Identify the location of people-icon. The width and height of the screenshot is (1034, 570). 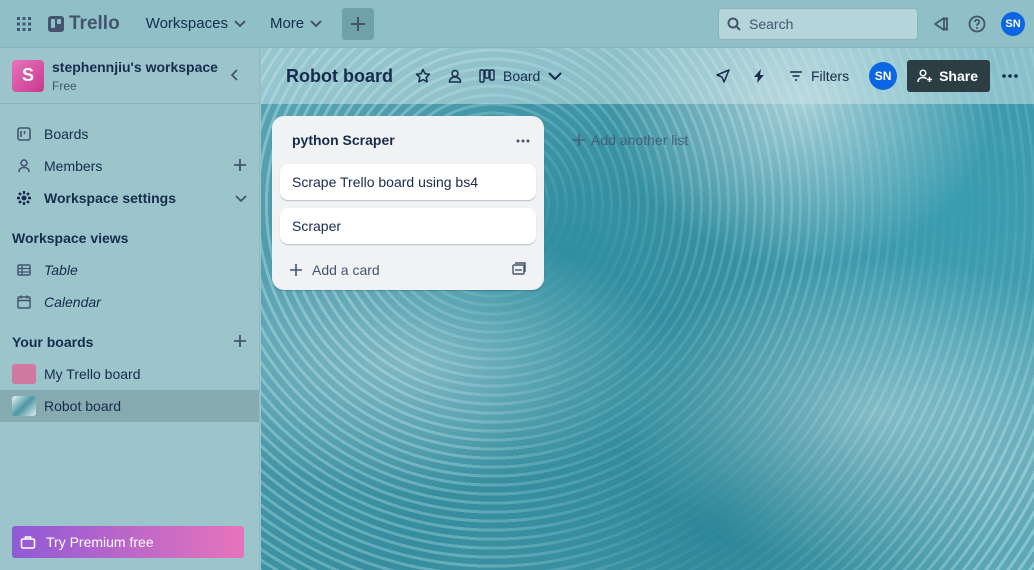
(455, 76).